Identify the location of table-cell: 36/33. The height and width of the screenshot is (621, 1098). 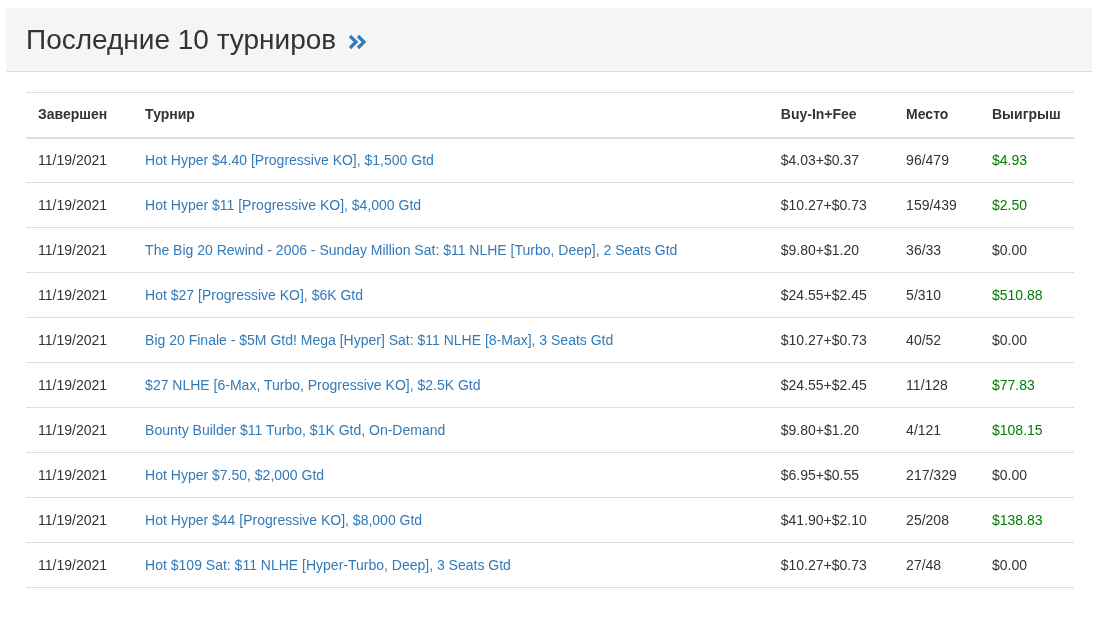
(937, 250).